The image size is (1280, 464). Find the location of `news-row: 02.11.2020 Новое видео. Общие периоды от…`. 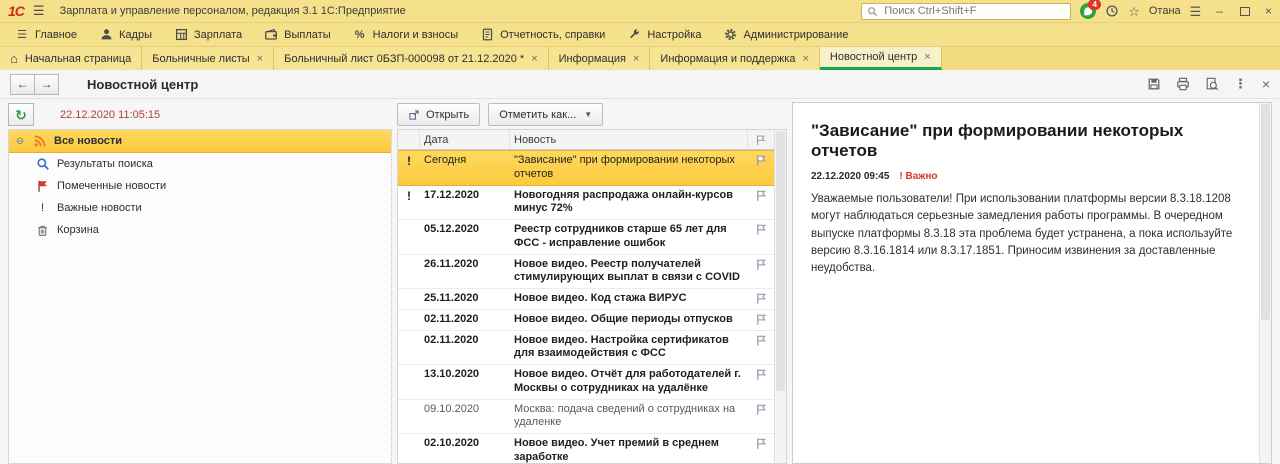

news-row: 02.11.2020 Новое видео. Общие периоды от… is located at coordinates (586, 320).